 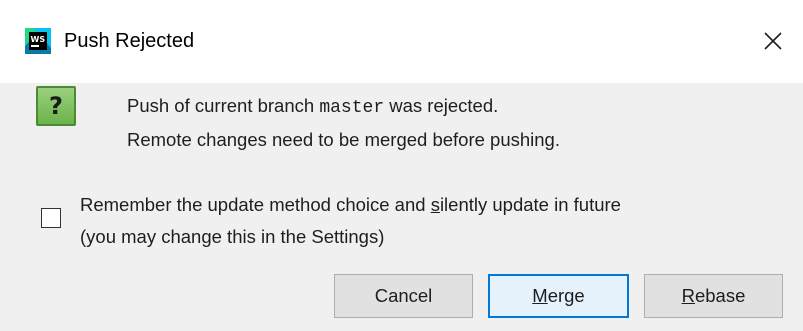 I want to click on remember-label-mnemonic: s, so click(x=435, y=204).